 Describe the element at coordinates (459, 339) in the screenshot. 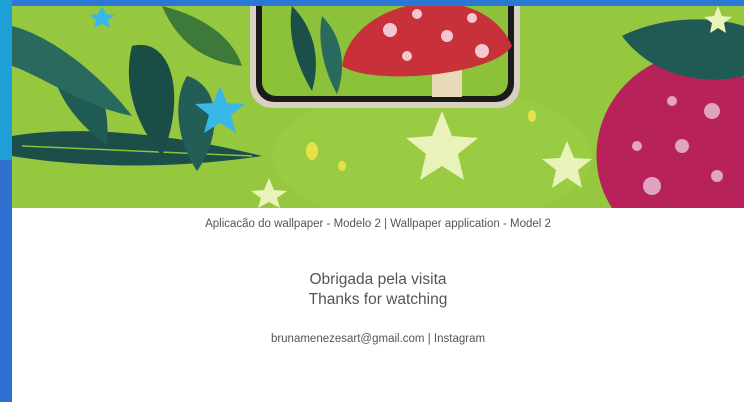

I see `instagram-link: Instagram` at that location.